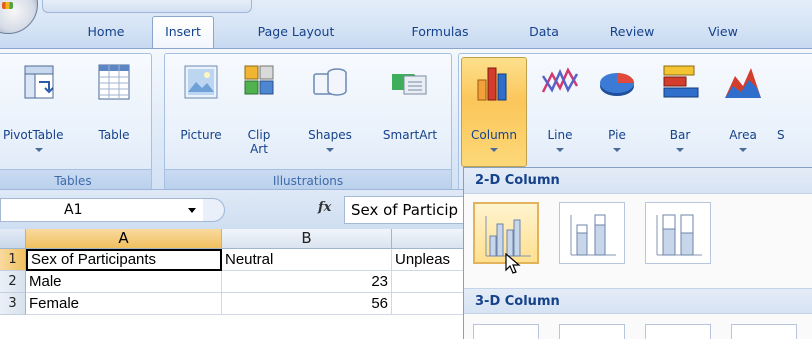  What do you see at coordinates (13, 282) in the screenshot?
I see `row-header-2: 2` at bounding box center [13, 282].